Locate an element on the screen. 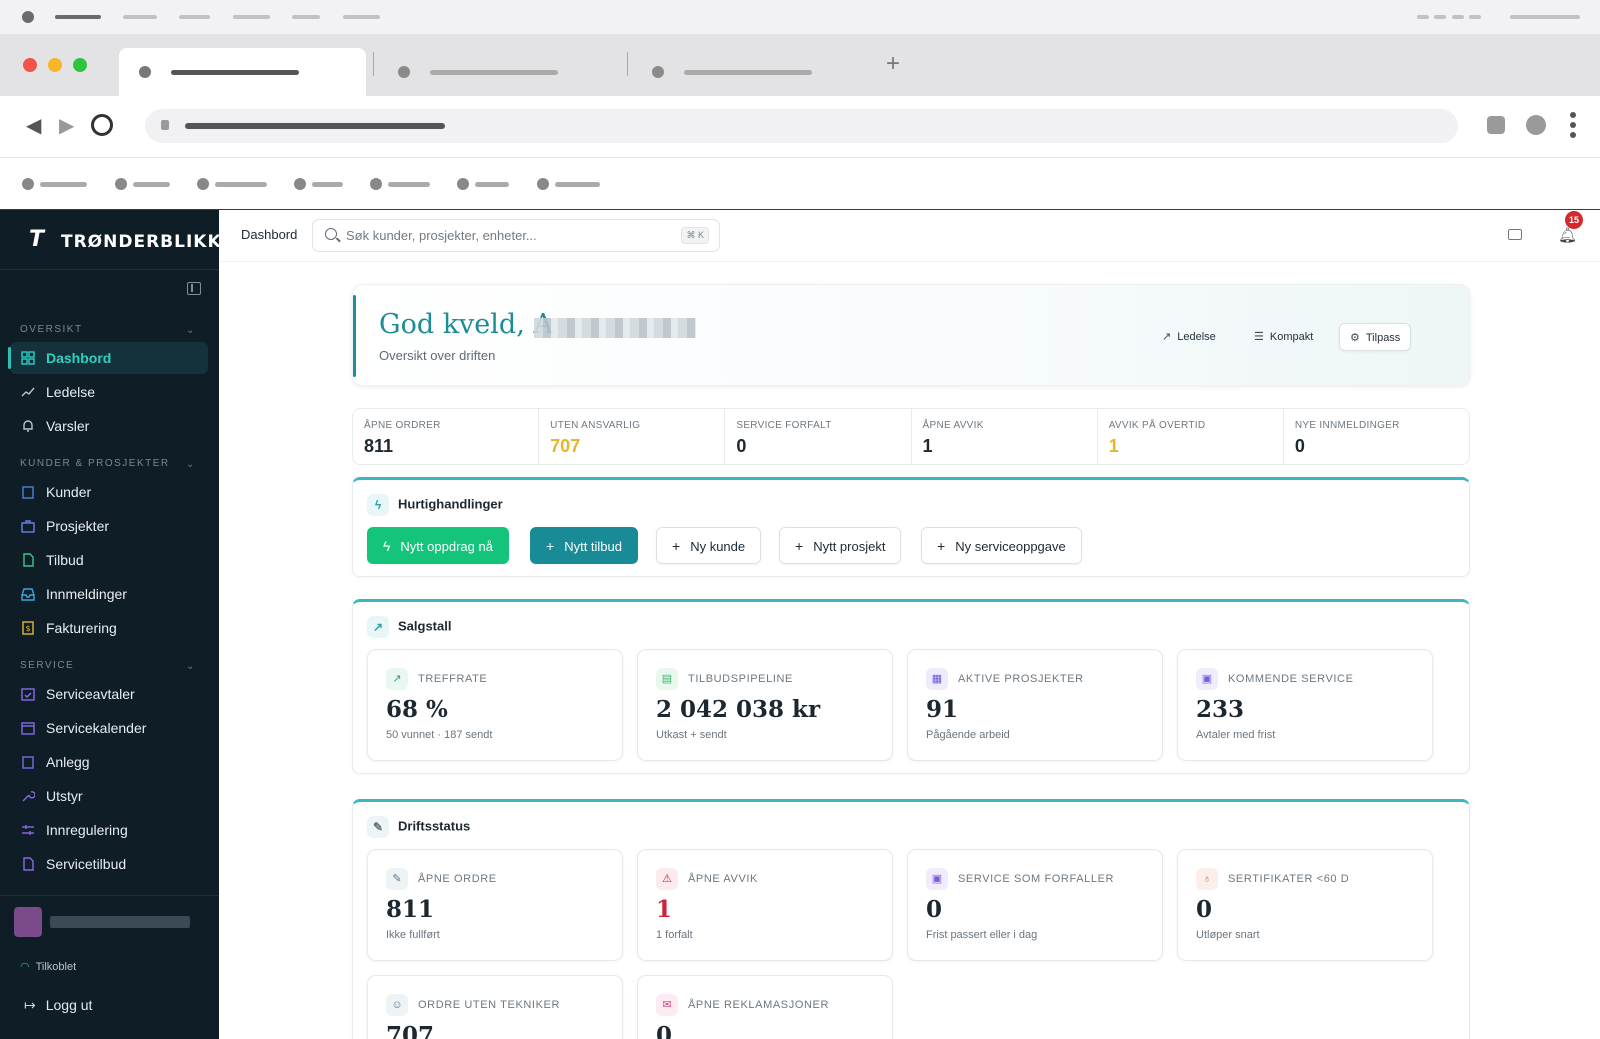 This screenshot has height=1039, width=1600. building-icon: ▦ is located at coordinates (937, 679).